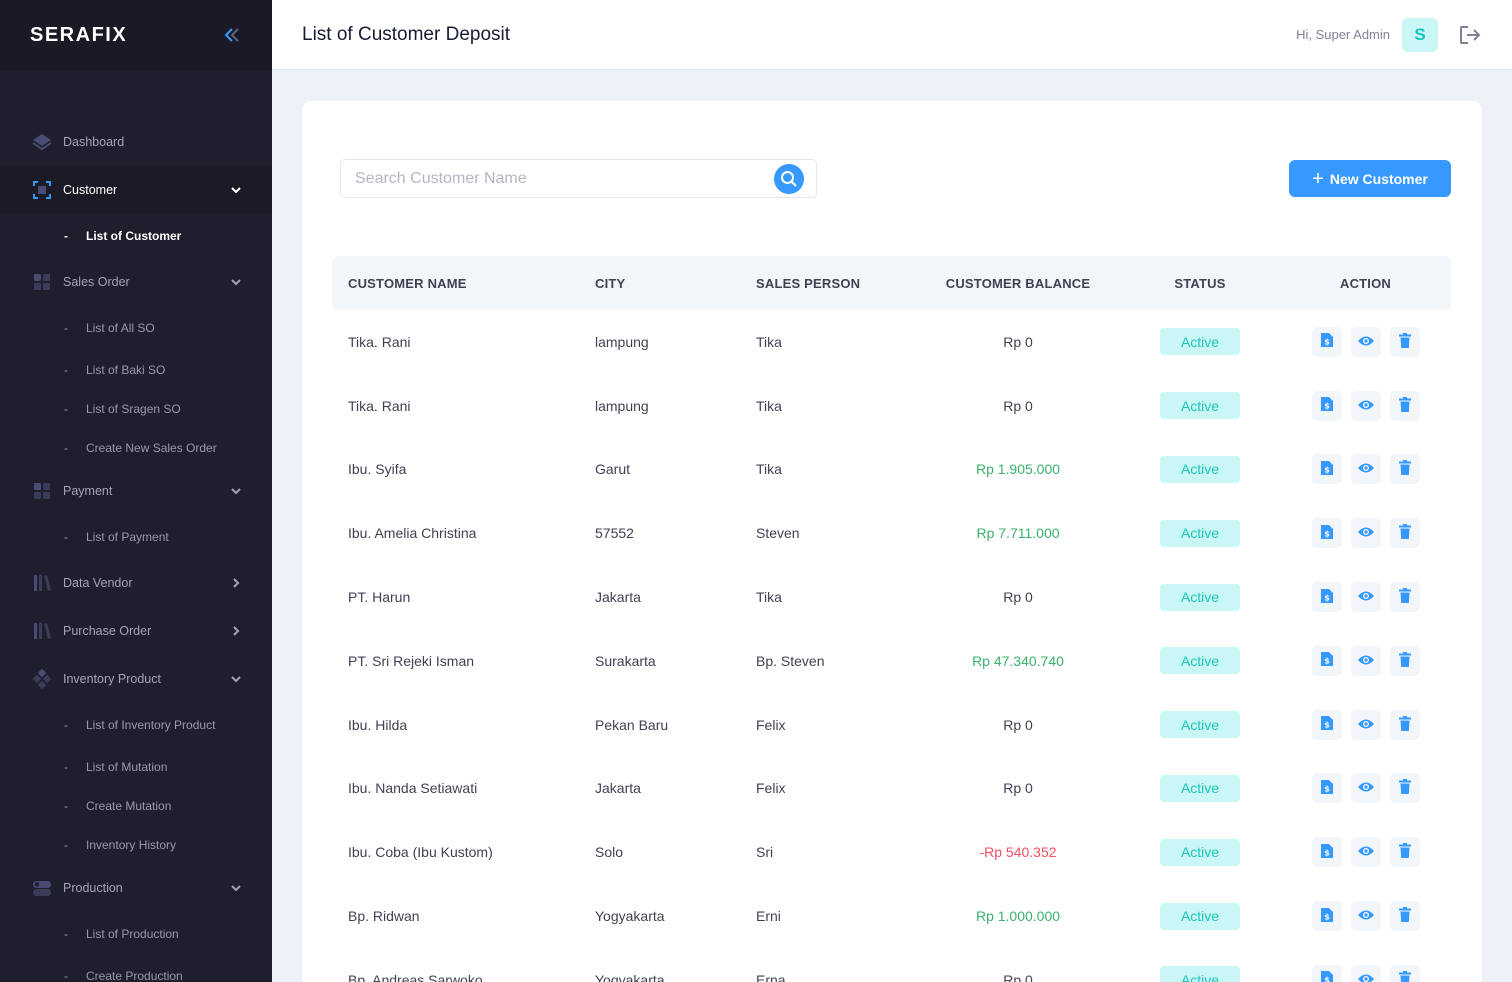 The height and width of the screenshot is (982, 1512). I want to click on sidebar-subitem-create-production: - Create Production, so click(136, 969).